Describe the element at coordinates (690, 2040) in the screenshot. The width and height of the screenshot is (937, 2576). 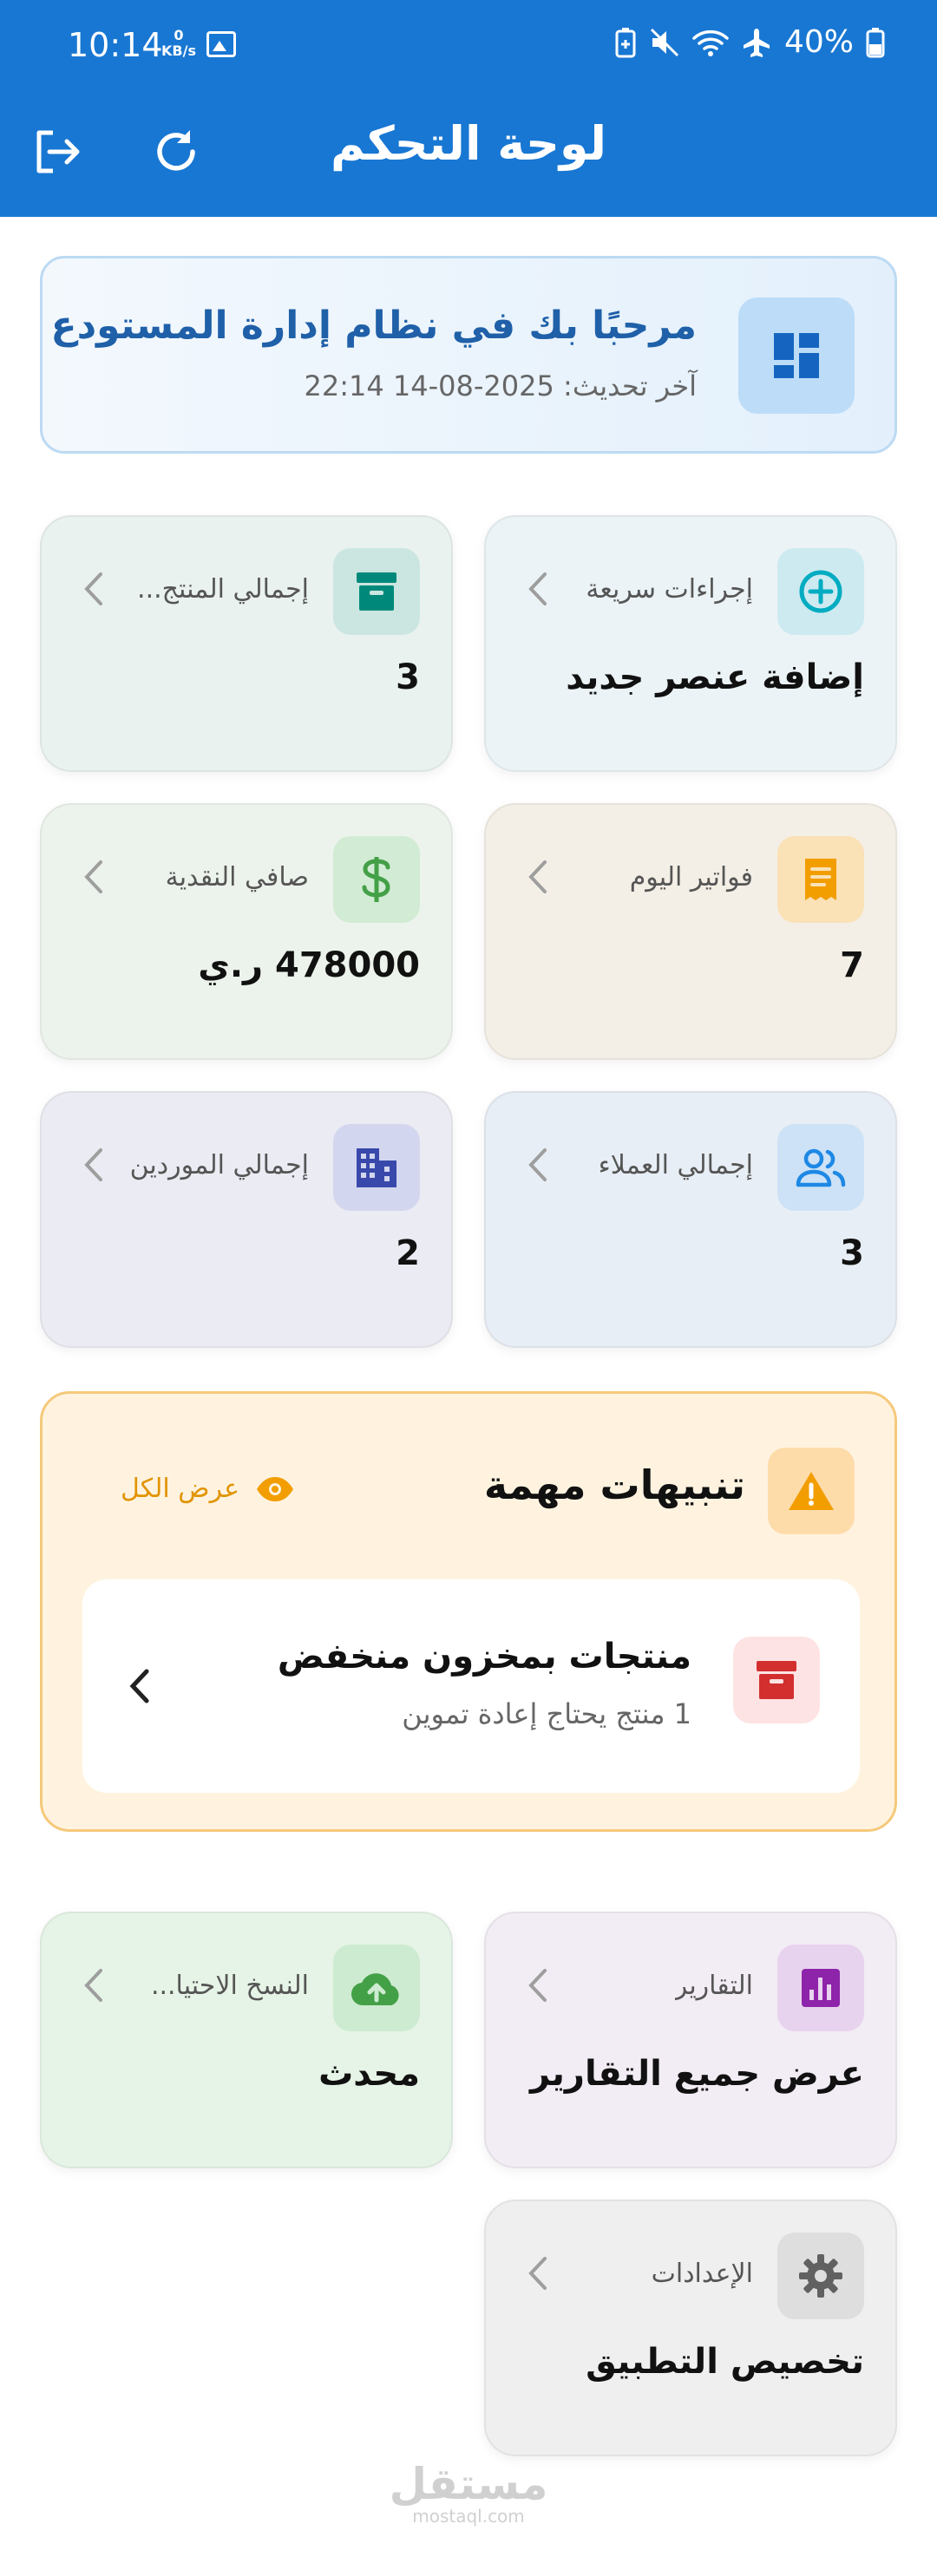
I see `reports-card: التقارير عرض جميع التقارير` at that location.